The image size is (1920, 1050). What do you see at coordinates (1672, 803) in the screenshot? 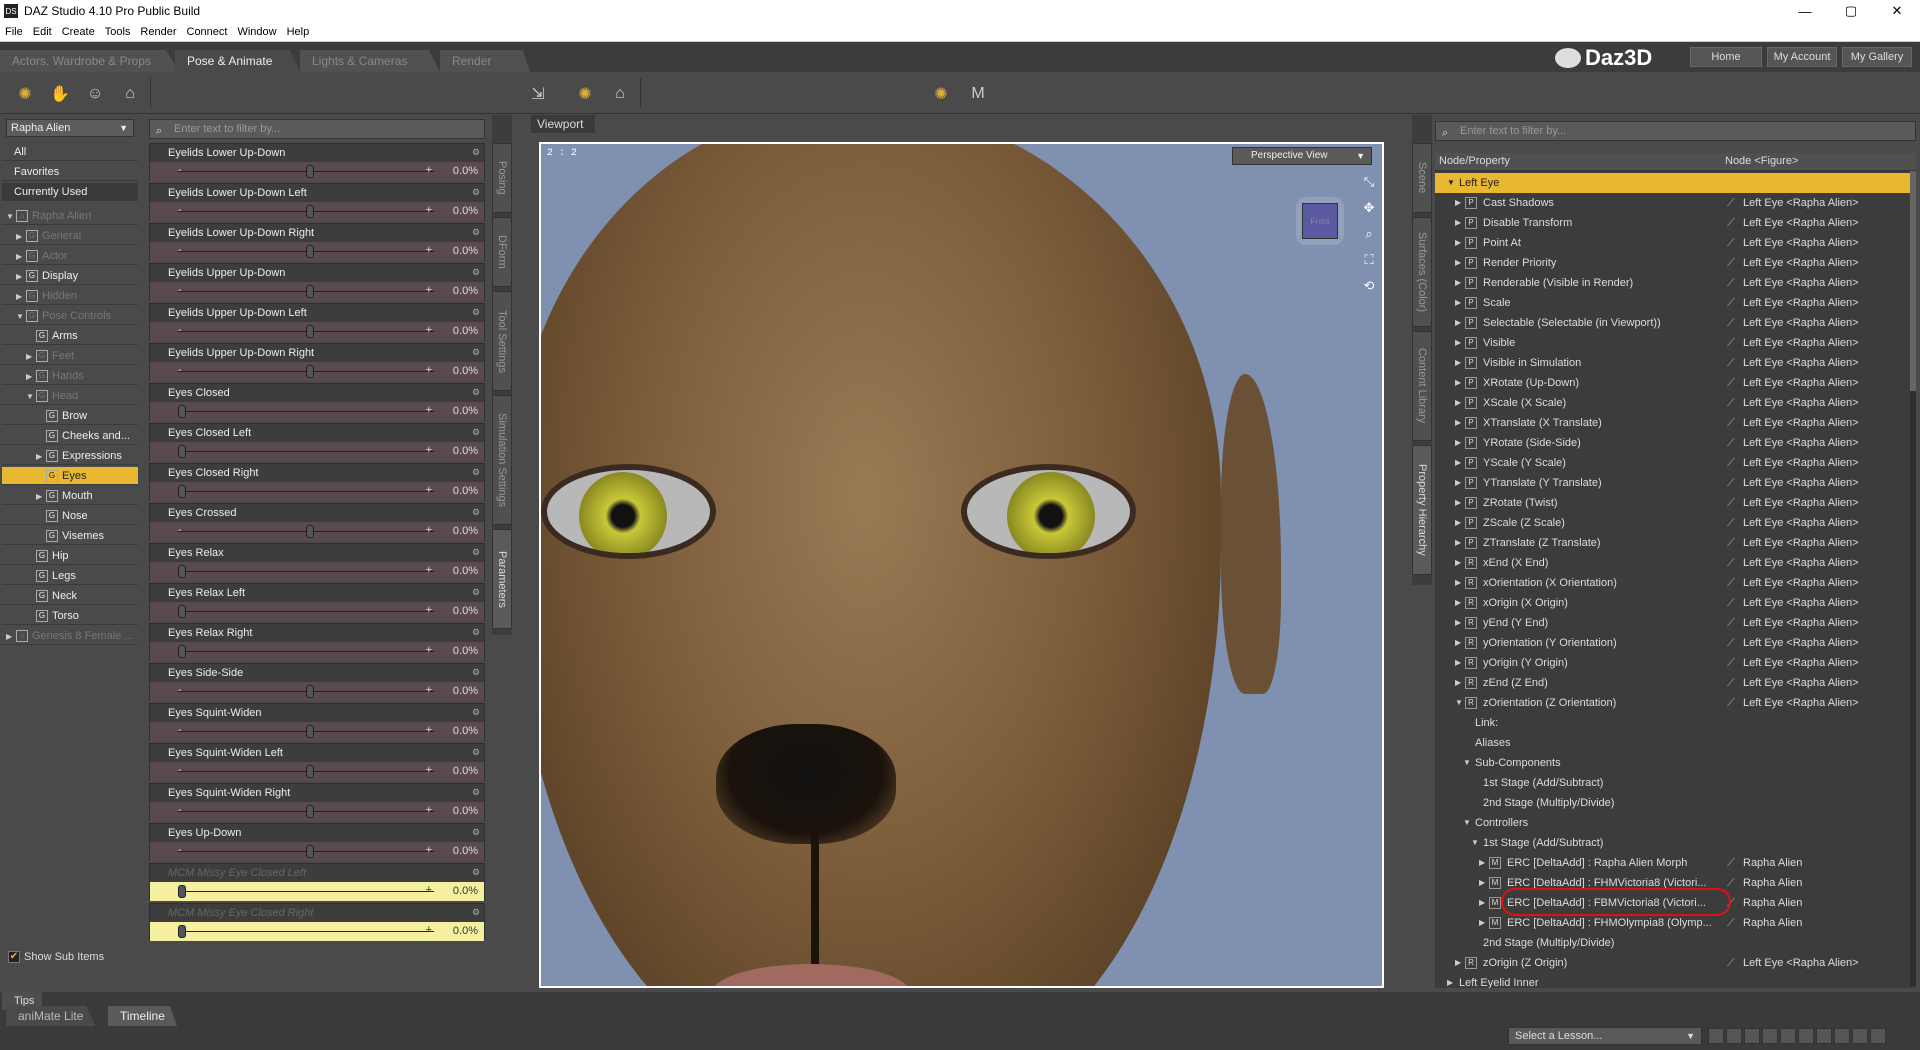
I see `property-row: 2nd Stage (Multiply/Divide)` at bounding box center [1672, 803].